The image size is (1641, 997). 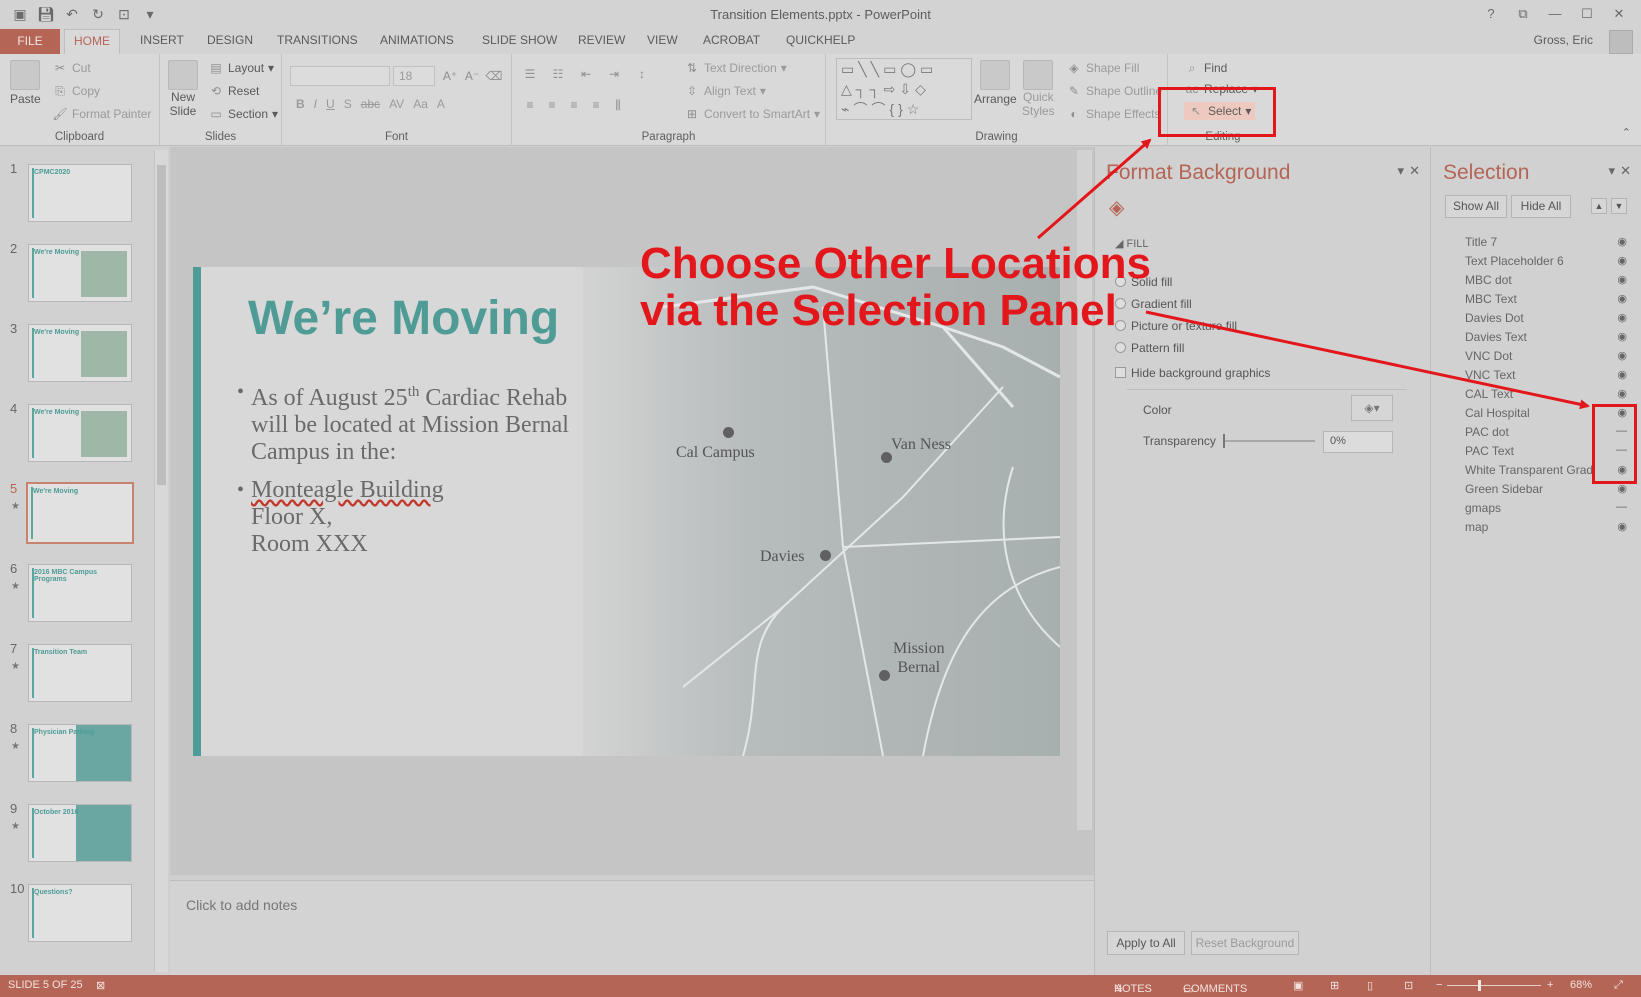 I want to click on hidden-eye-icon: —, so click(x=1621, y=507).